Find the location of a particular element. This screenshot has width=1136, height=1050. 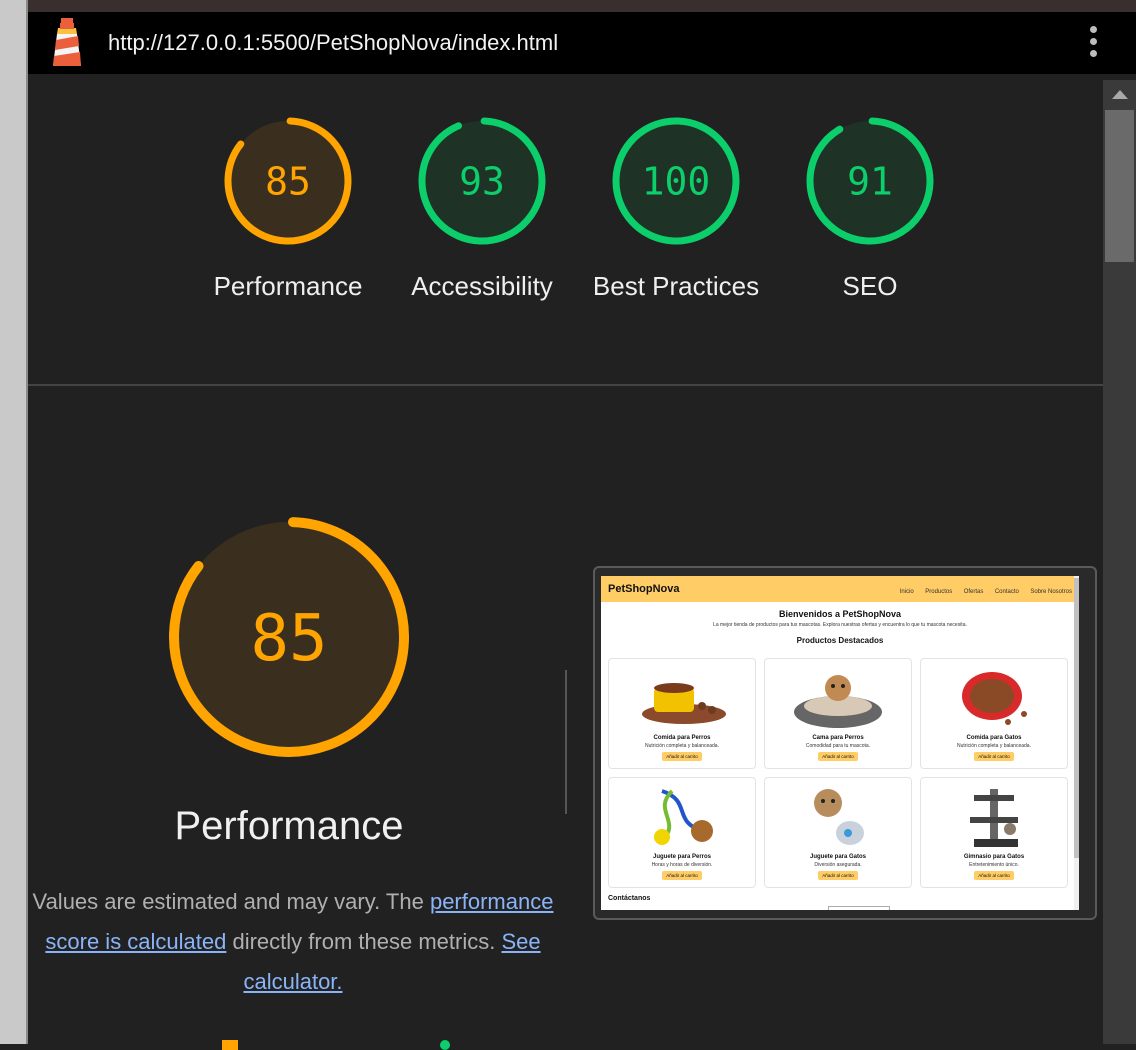

product-description: Entretenimiento único. is located at coordinates (994, 865).